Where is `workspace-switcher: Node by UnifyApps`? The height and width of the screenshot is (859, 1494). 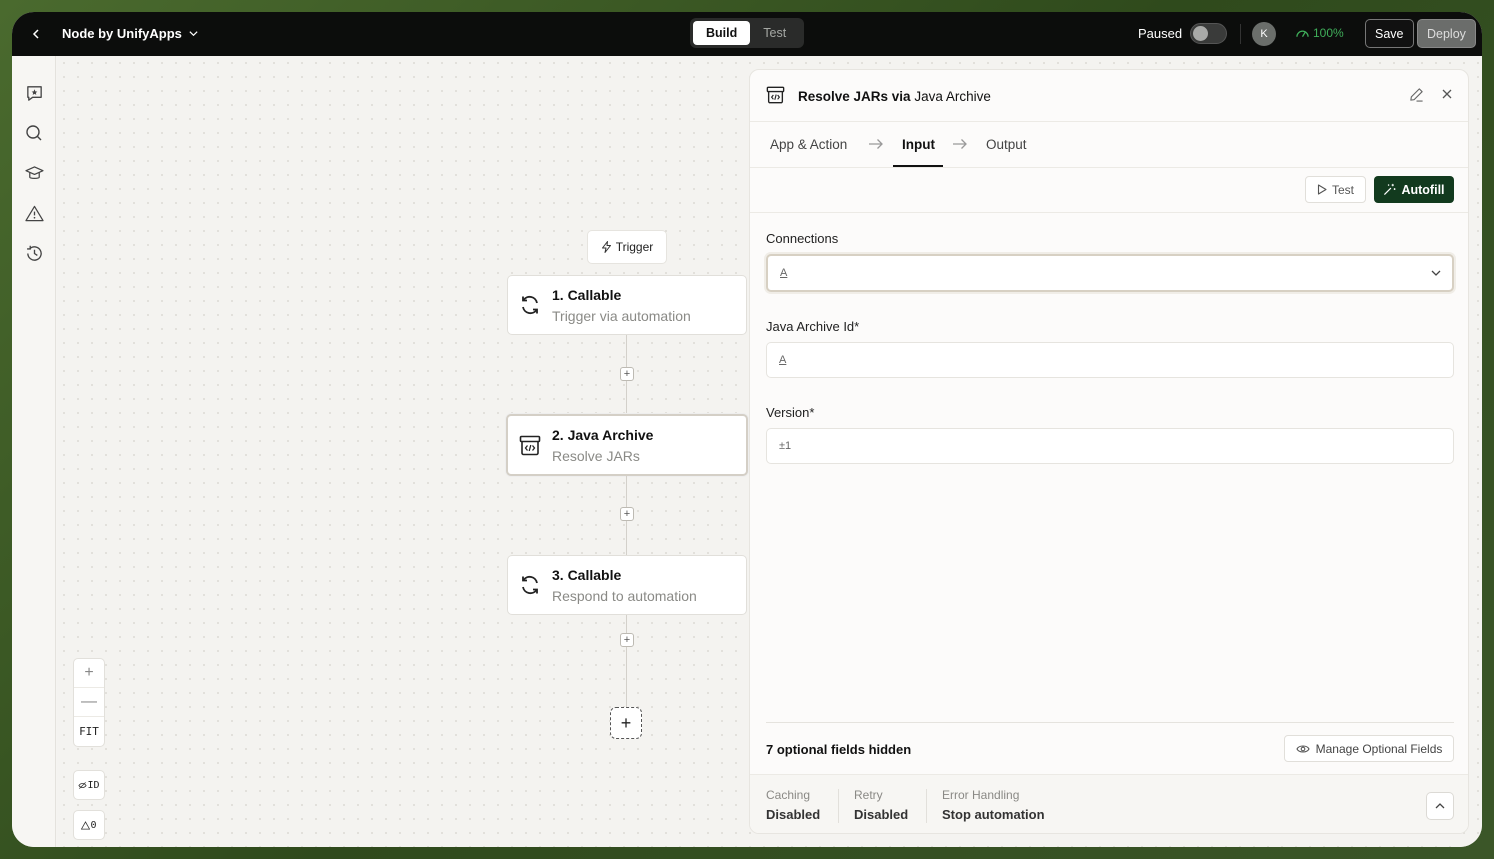 workspace-switcher: Node by UnifyApps is located at coordinates (130, 33).